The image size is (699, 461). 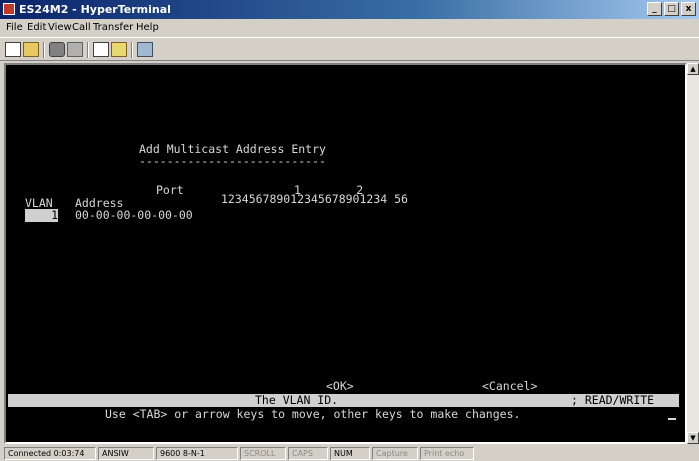 What do you see at coordinates (31, 49) in the screenshot?
I see `open-folder-icon` at bounding box center [31, 49].